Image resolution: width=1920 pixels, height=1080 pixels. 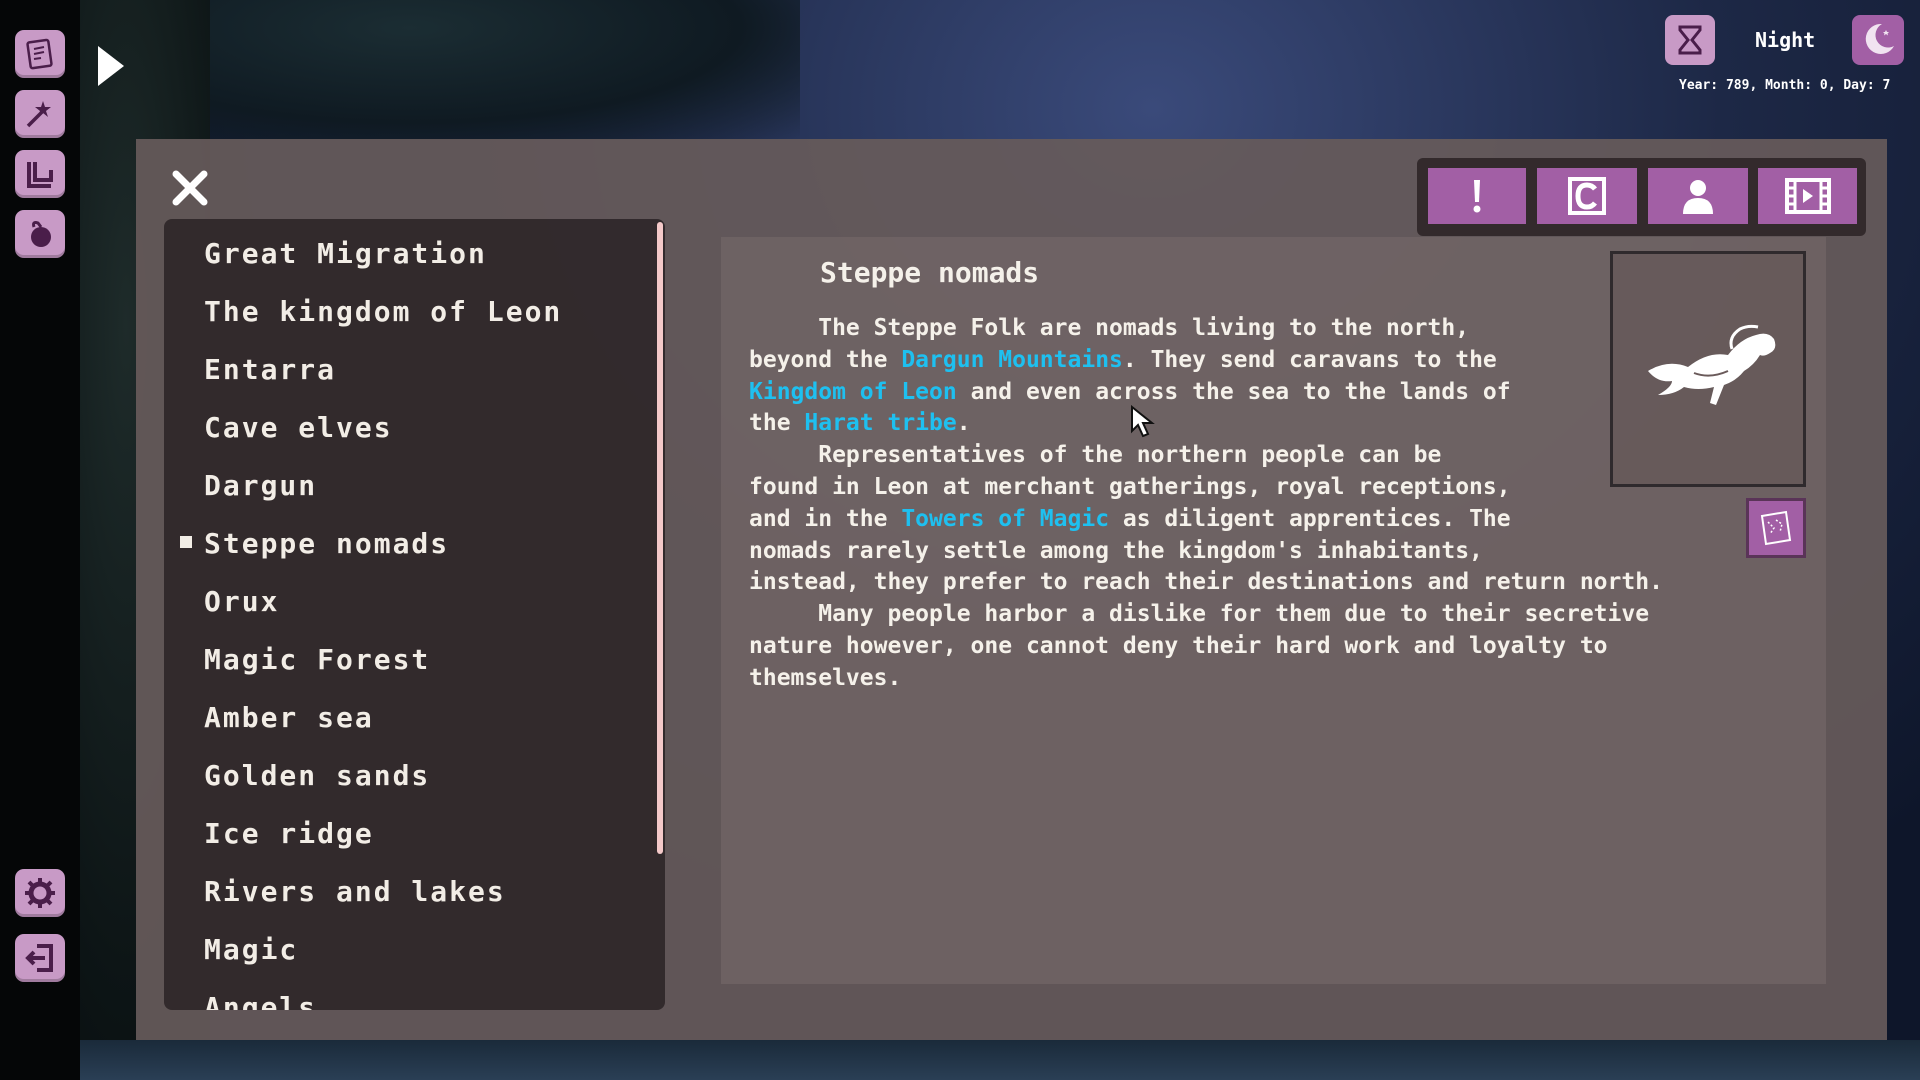 What do you see at coordinates (289, 833) in the screenshot?
I see `list-item: Ice ridge` at bounding box center [289, 833].